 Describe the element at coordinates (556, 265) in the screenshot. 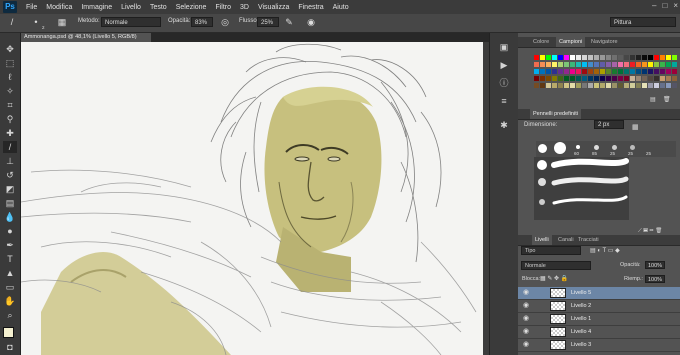

I see `blend-mode-select: Normale` at that location.